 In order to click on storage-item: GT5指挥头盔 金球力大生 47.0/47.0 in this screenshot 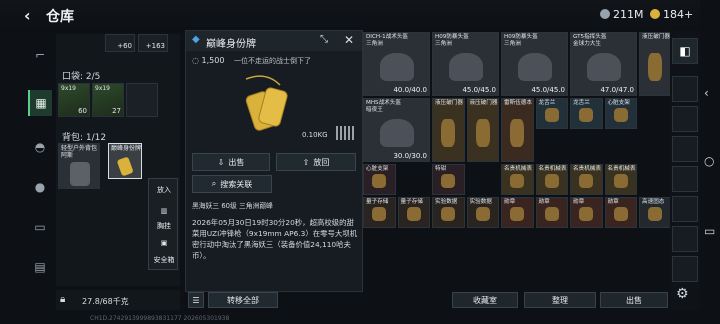, I will do `click(603, 64)`.